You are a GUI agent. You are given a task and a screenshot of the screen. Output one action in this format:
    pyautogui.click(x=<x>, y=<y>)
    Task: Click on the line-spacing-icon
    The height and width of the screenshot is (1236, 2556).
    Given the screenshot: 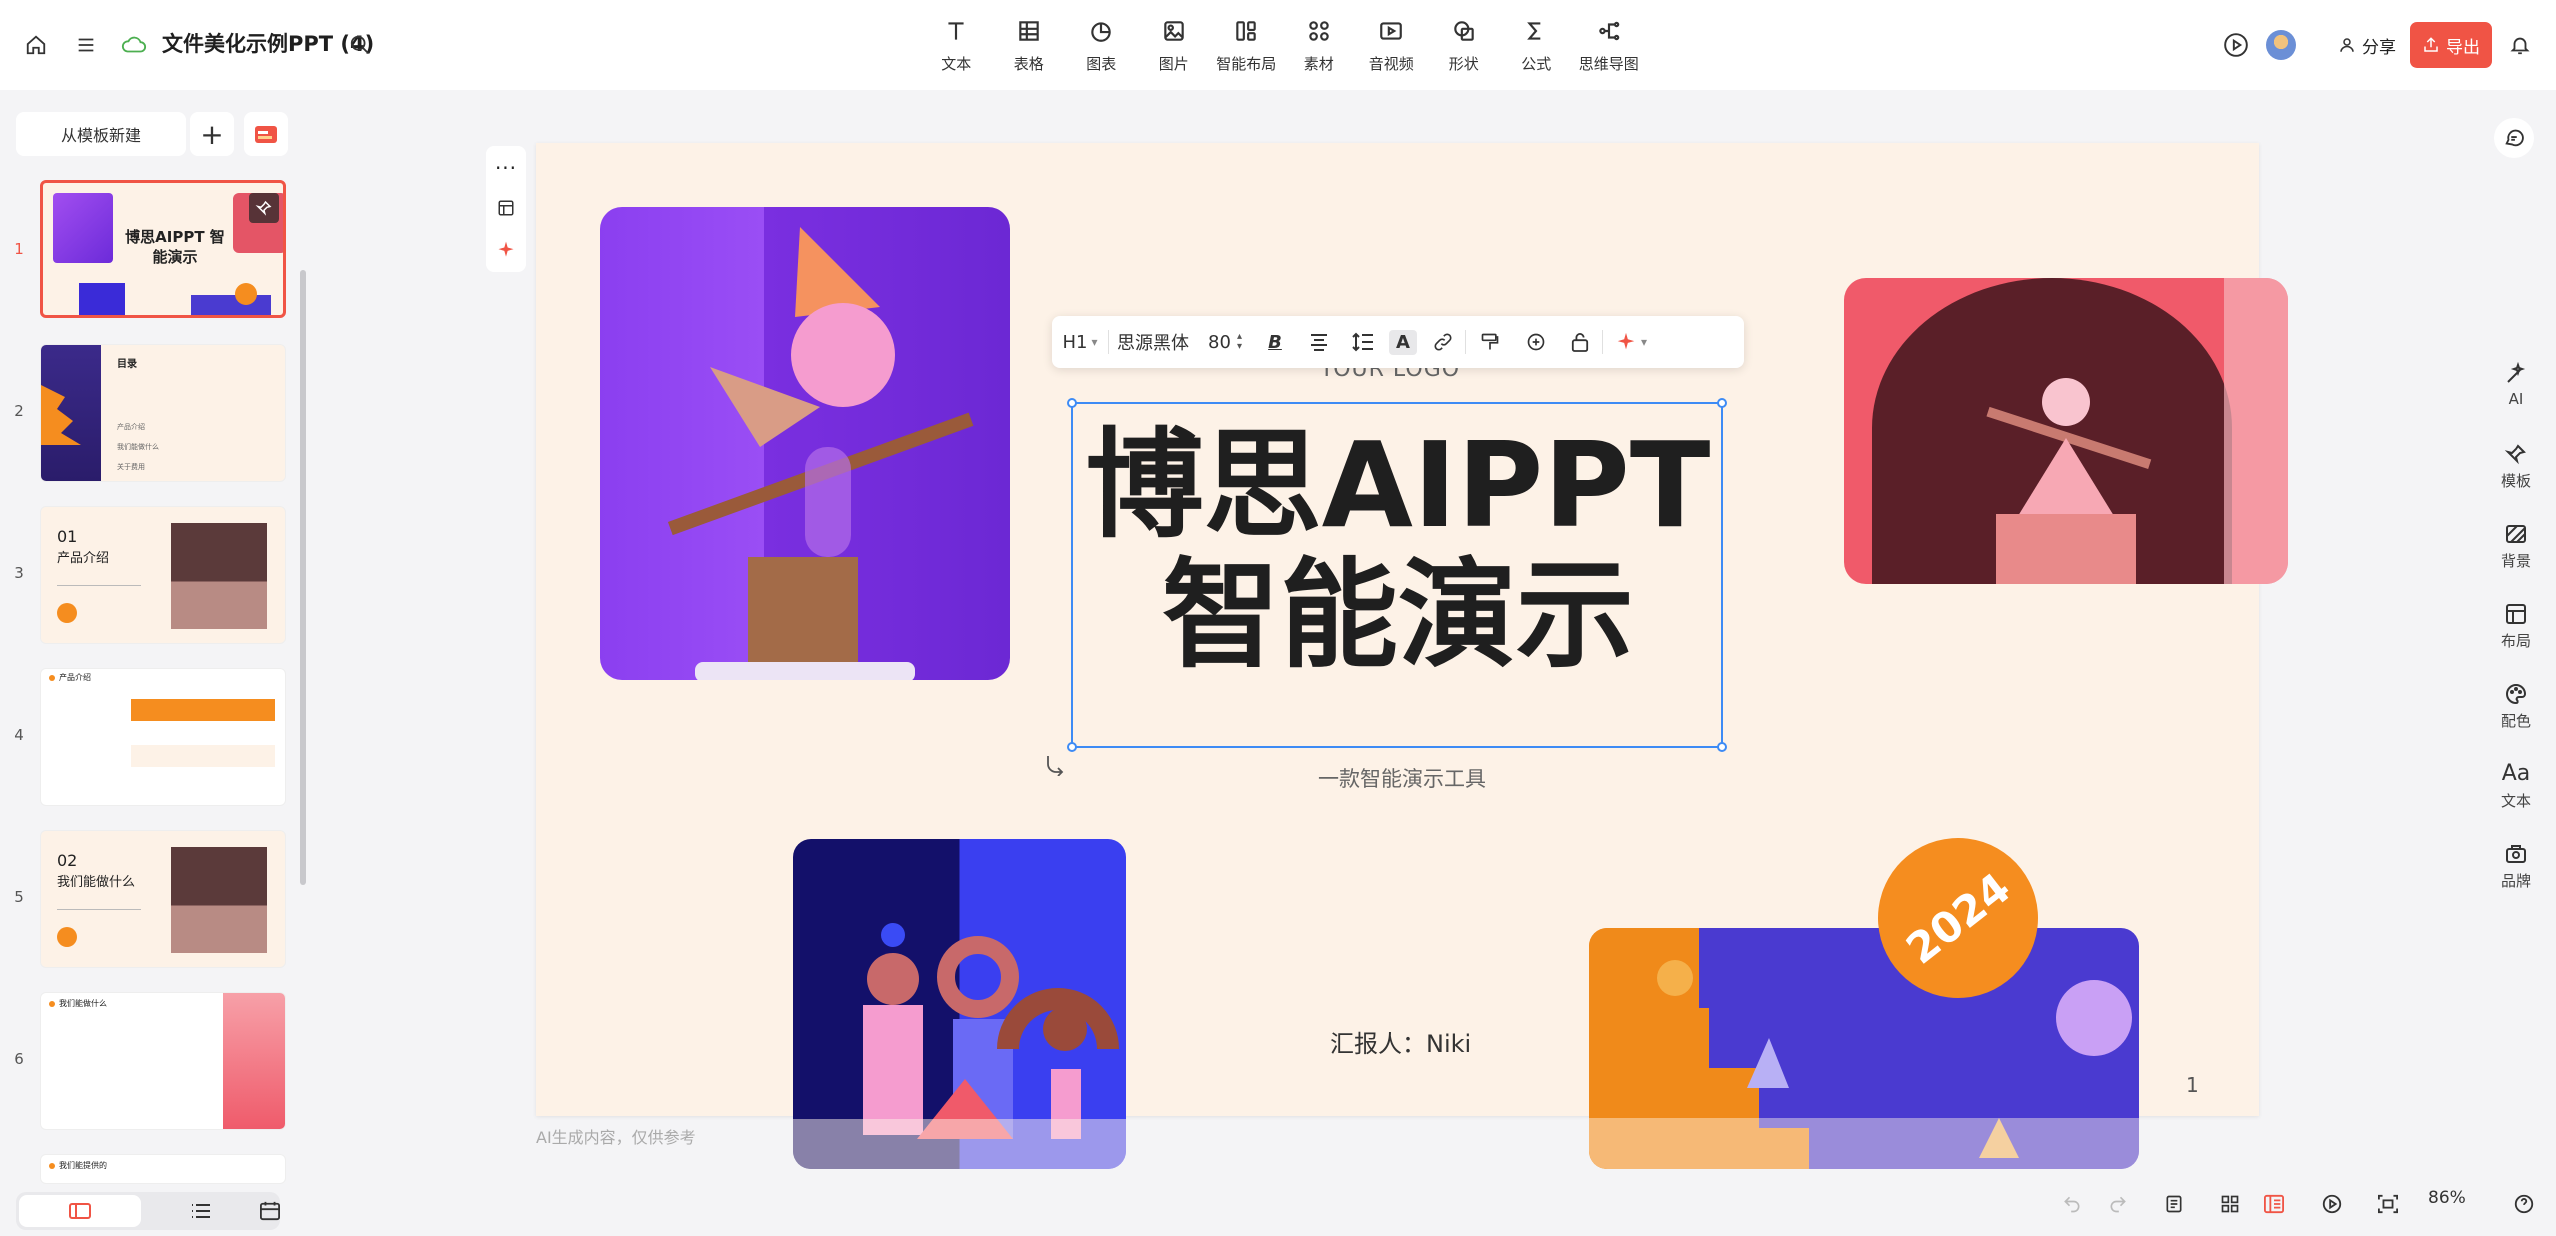 What is the action you would take?
    pyautogui.click(x=1363, y=342)
    